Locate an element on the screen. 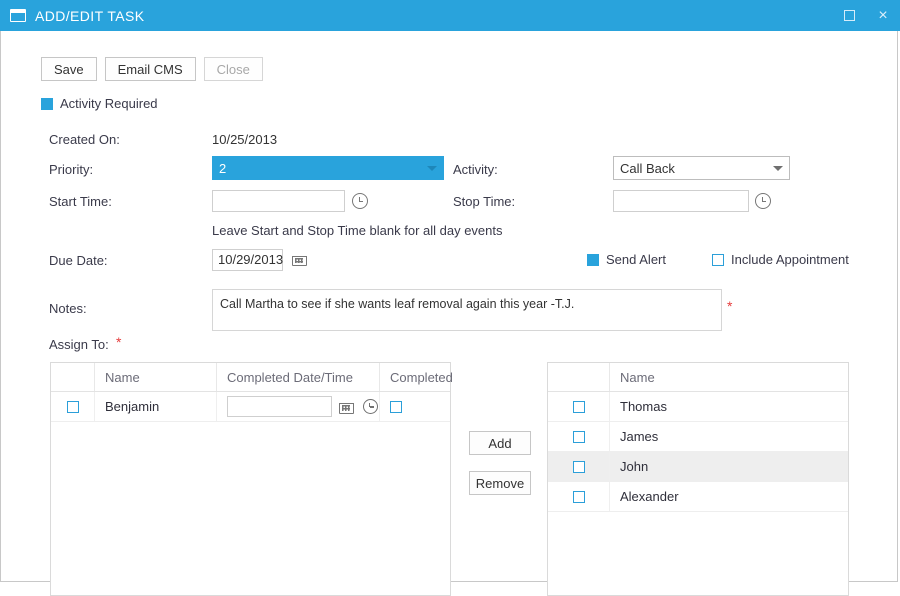 The height and width of the screenshot is (596, 900). include-appointment-row: Include Appointment is located at coordinates (780, 259).